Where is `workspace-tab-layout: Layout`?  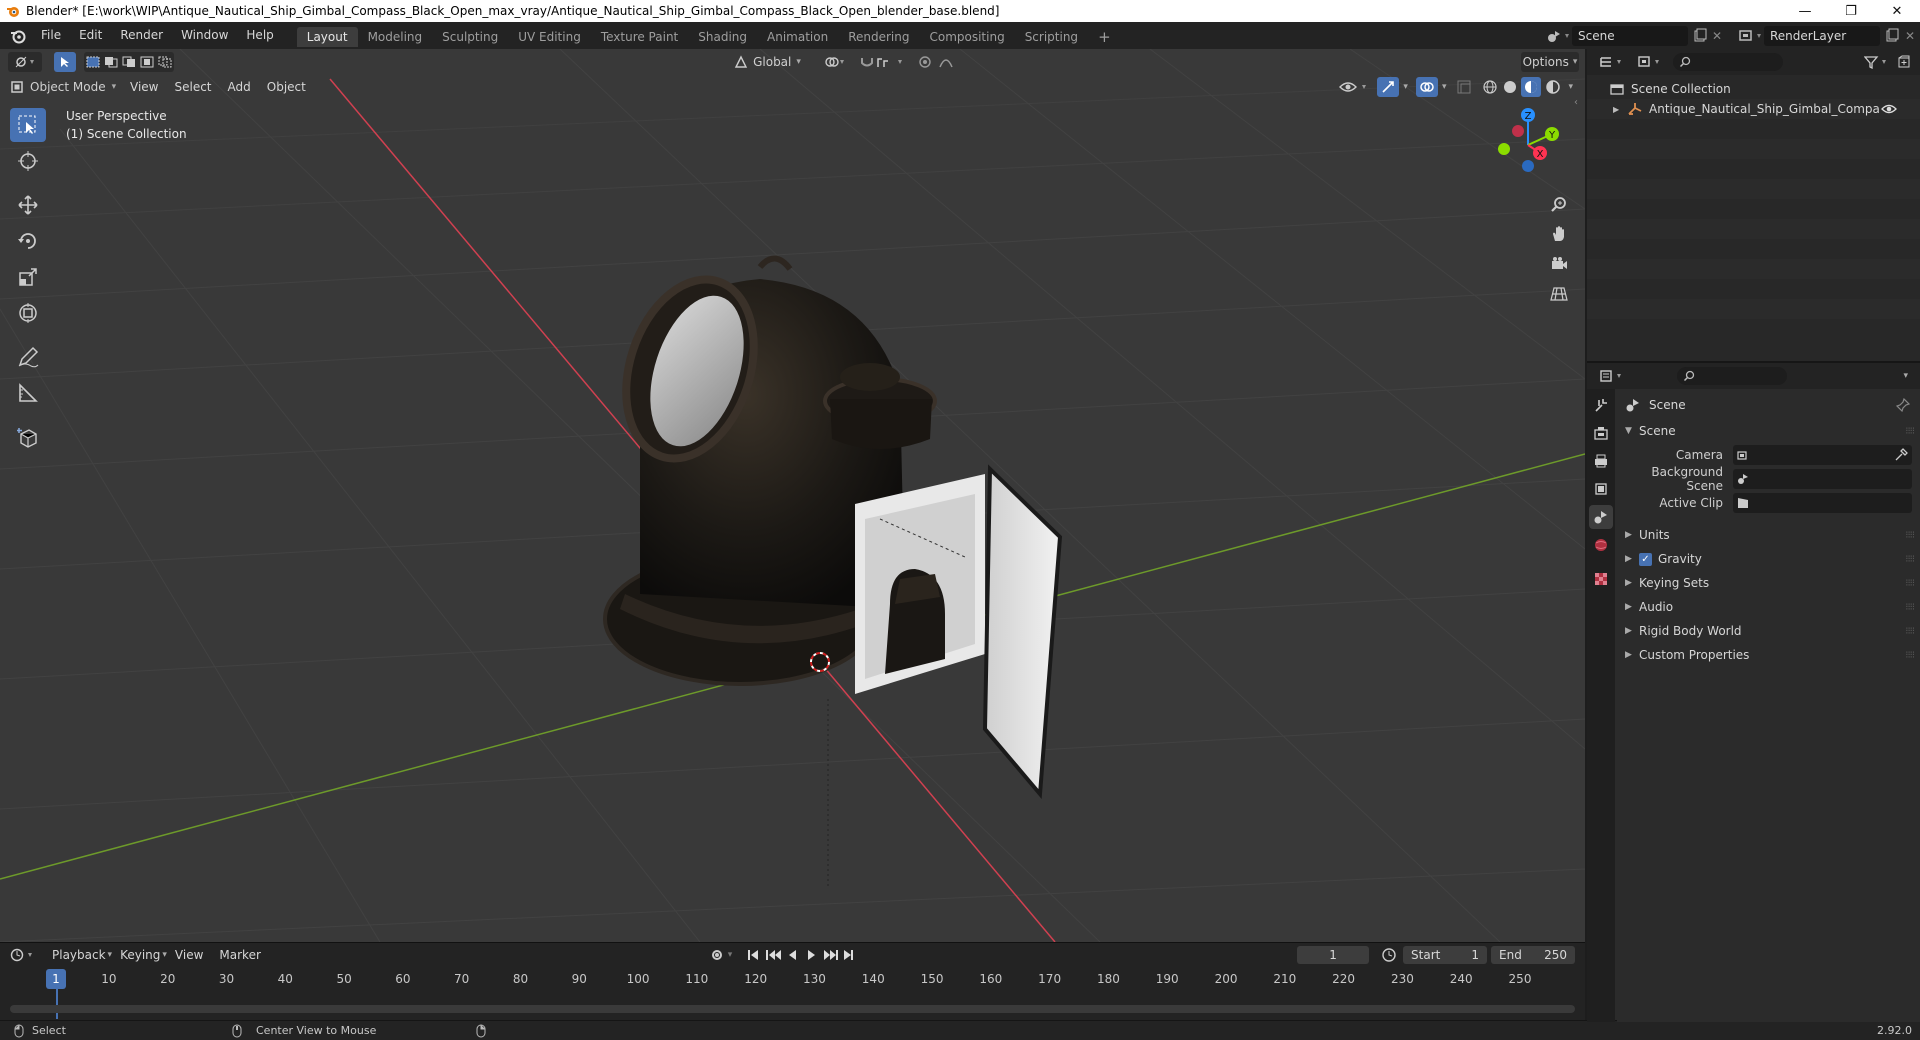
workspace-tab-layout: Layout is located at coordinates (327, 37).